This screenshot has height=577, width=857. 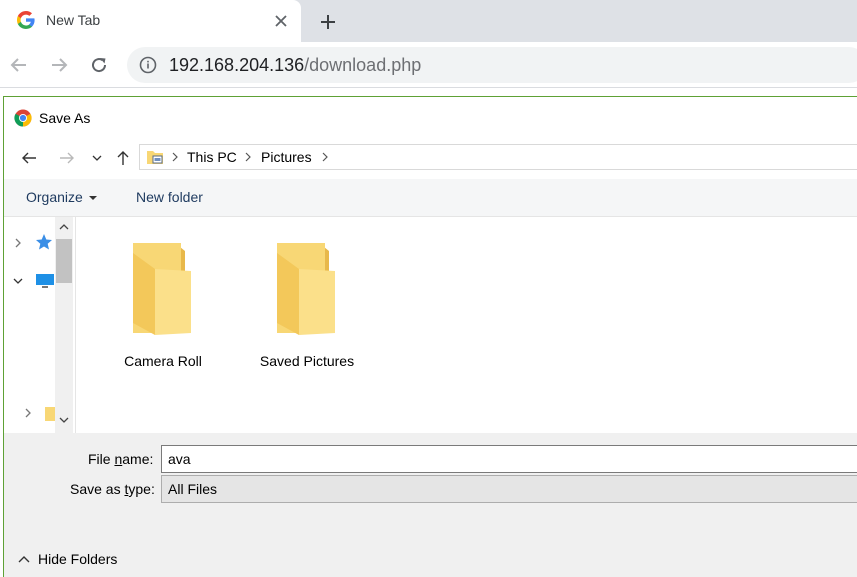 What do you see at coordinates (193, 489) in the screenshot?
I see `save-as-type-value: All Files` at bounding box center [193, 489].